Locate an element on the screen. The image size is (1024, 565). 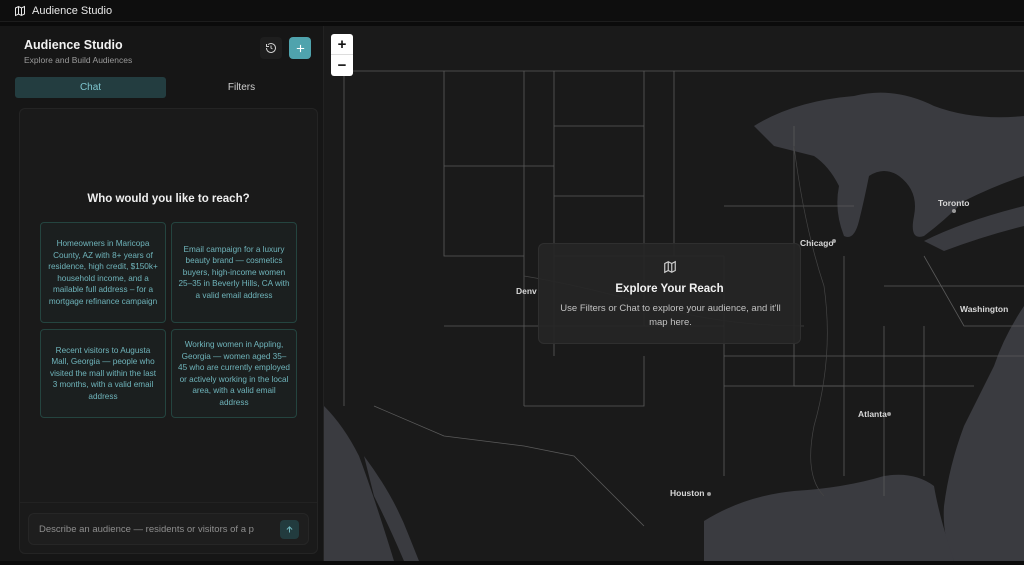
plus-icon is located at coordinates (300, 48).